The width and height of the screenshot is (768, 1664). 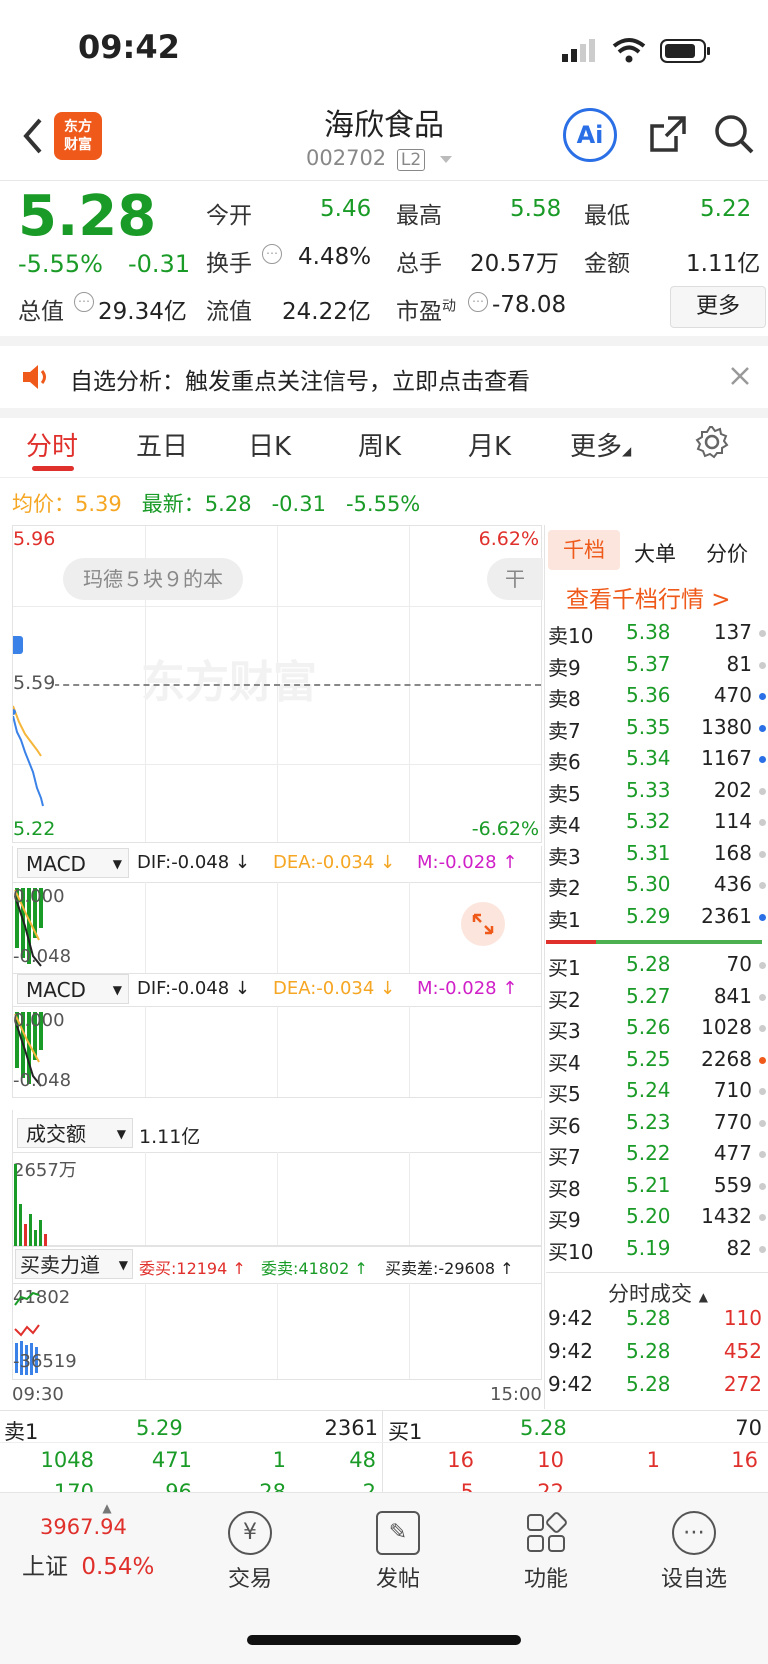 What do you see at coordinates (277, 1178) in the screenshot?
I see `volume-panel: 成交额 ▼ 1.11亿 2657万` at bounding box center [277, 1178].